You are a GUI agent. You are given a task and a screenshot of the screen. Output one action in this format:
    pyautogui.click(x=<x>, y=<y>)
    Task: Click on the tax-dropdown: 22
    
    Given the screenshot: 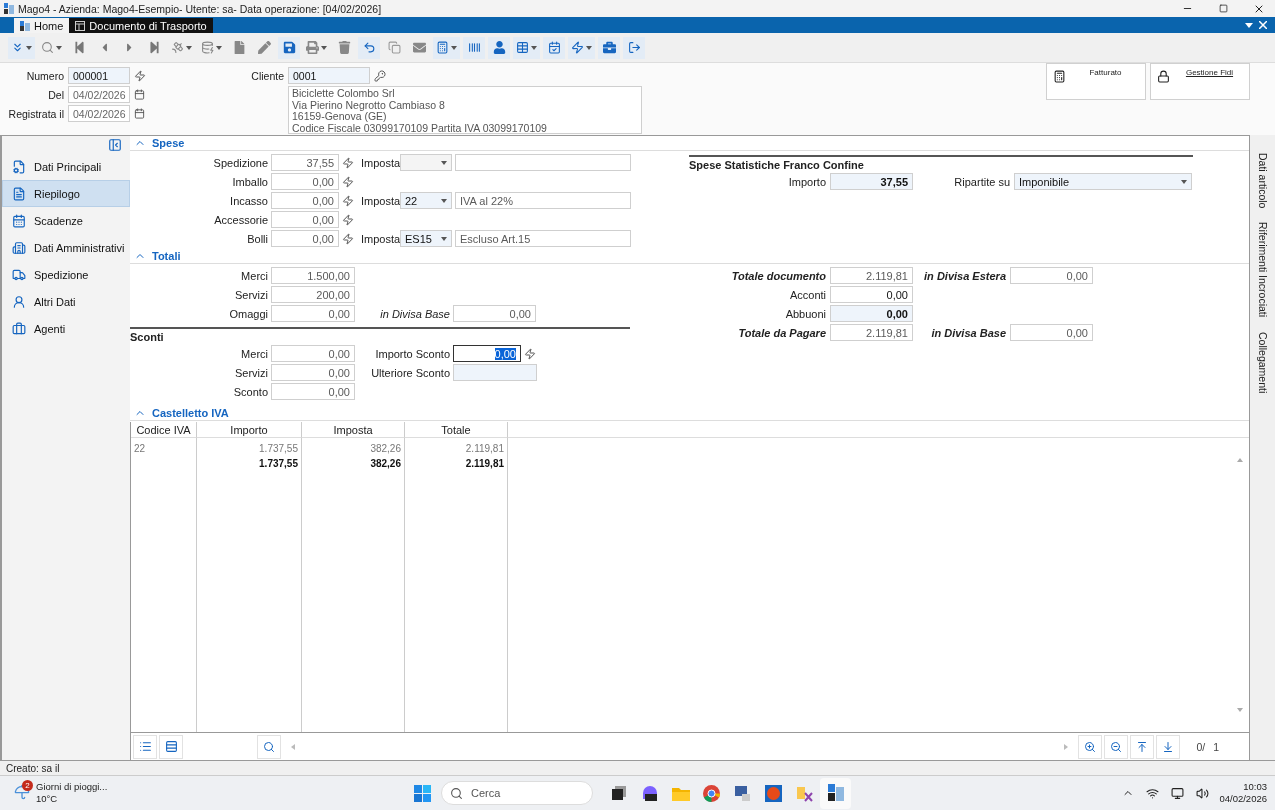 What is the action you would take?
    pyautogui.click(x=426, y=200)
    